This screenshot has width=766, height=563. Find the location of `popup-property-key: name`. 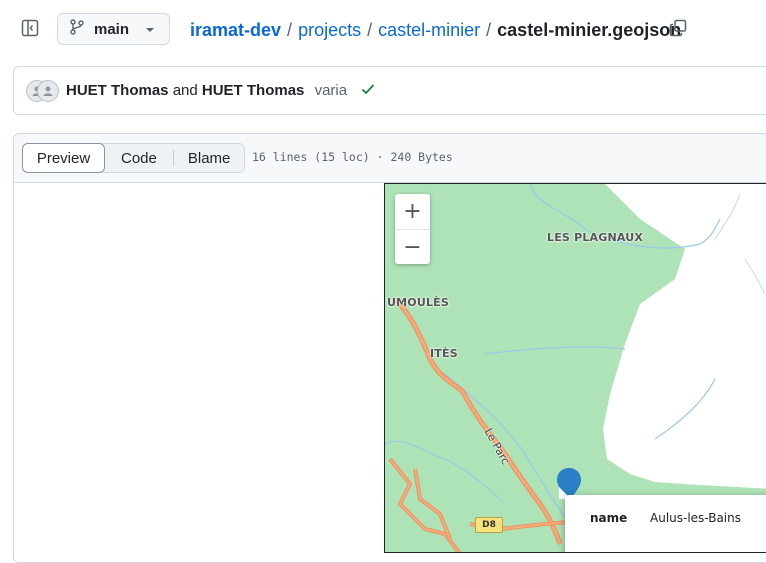

popup-property-key: name is located at coordinates (609, 518).